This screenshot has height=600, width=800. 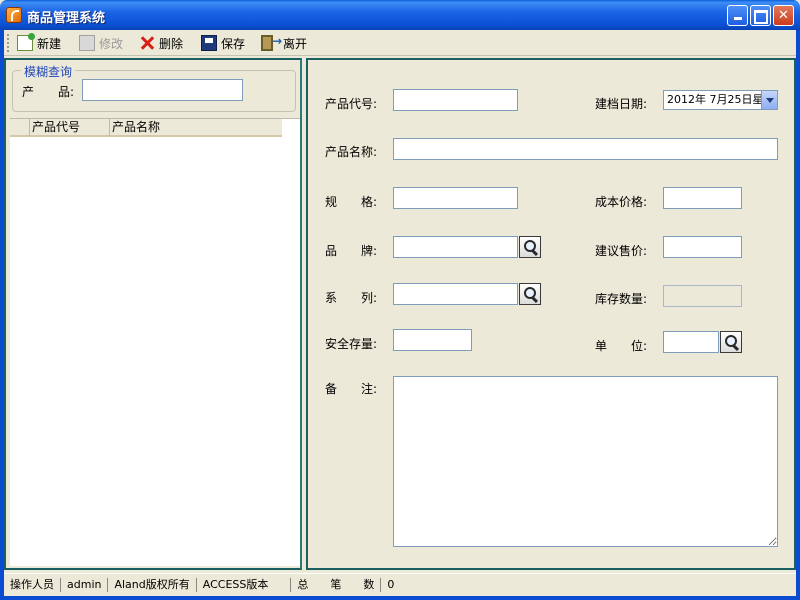 I want to click on edit-button-label: 修改, so click(x=111, y=43).